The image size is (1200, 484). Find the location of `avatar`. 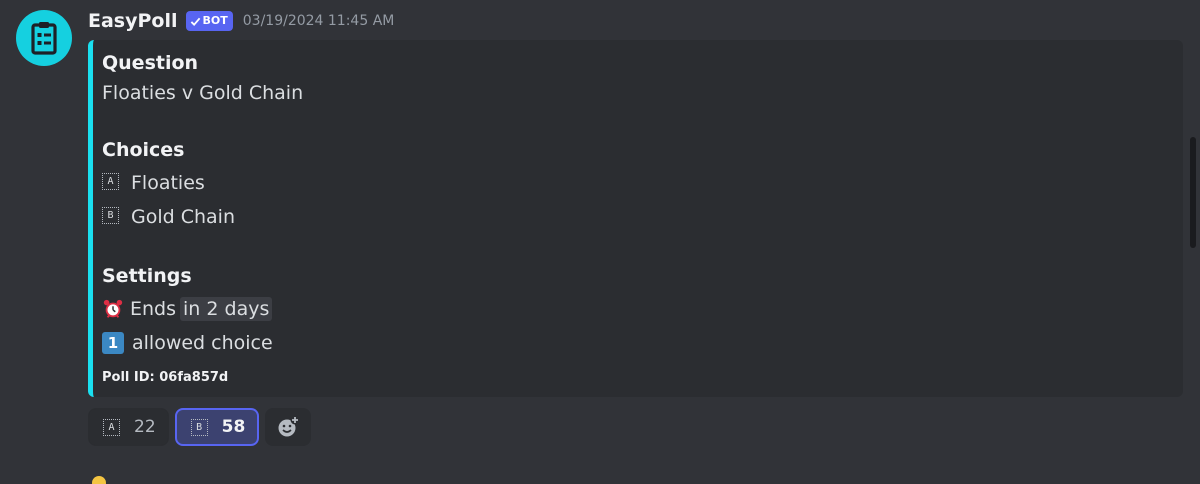

avatar is located at coordinates (44, 38).